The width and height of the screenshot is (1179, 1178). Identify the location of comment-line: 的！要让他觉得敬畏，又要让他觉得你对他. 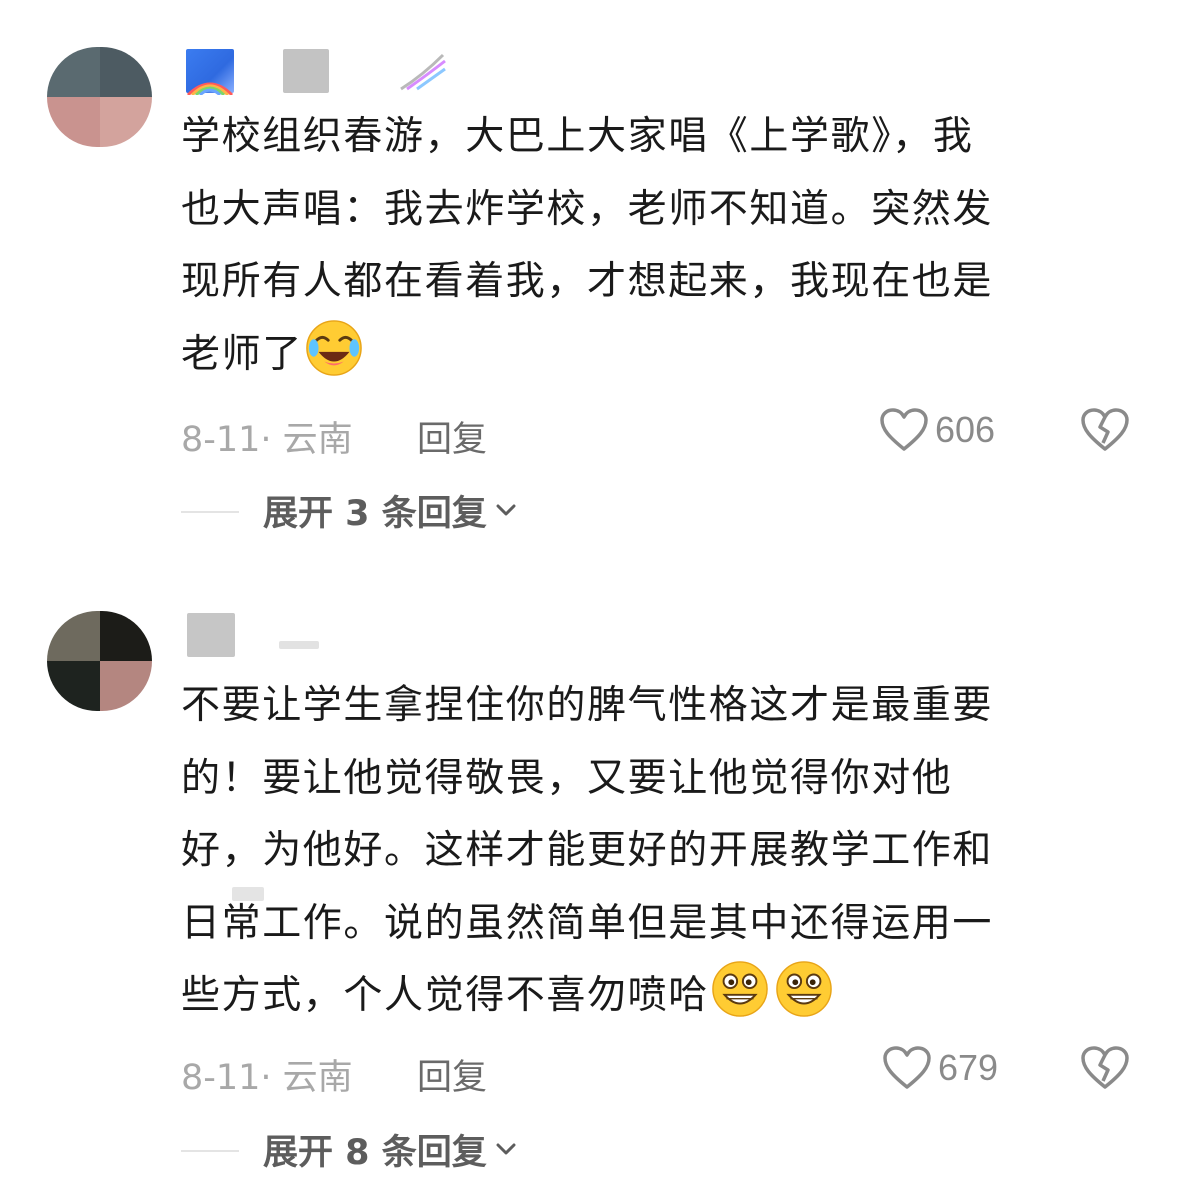
(567, 778).